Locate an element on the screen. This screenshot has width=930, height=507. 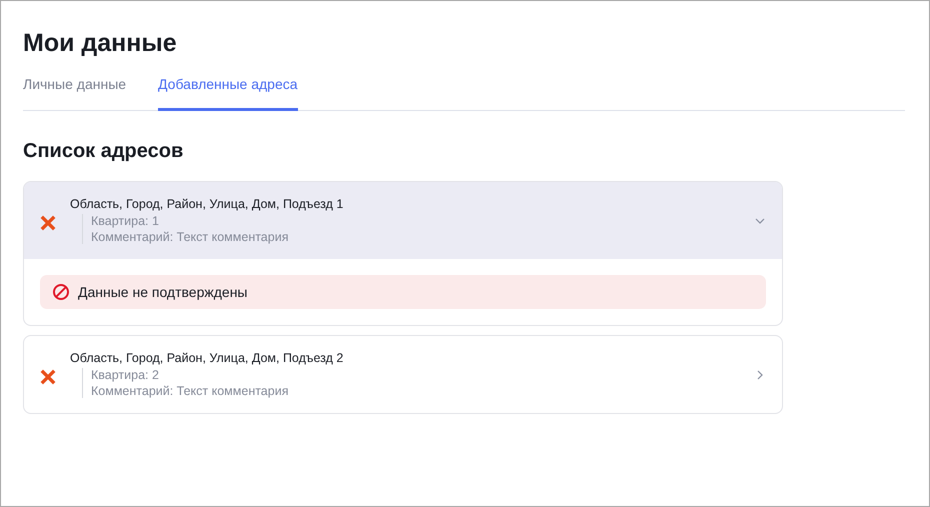
prohibited-icon is located at coordinates (61, 292).